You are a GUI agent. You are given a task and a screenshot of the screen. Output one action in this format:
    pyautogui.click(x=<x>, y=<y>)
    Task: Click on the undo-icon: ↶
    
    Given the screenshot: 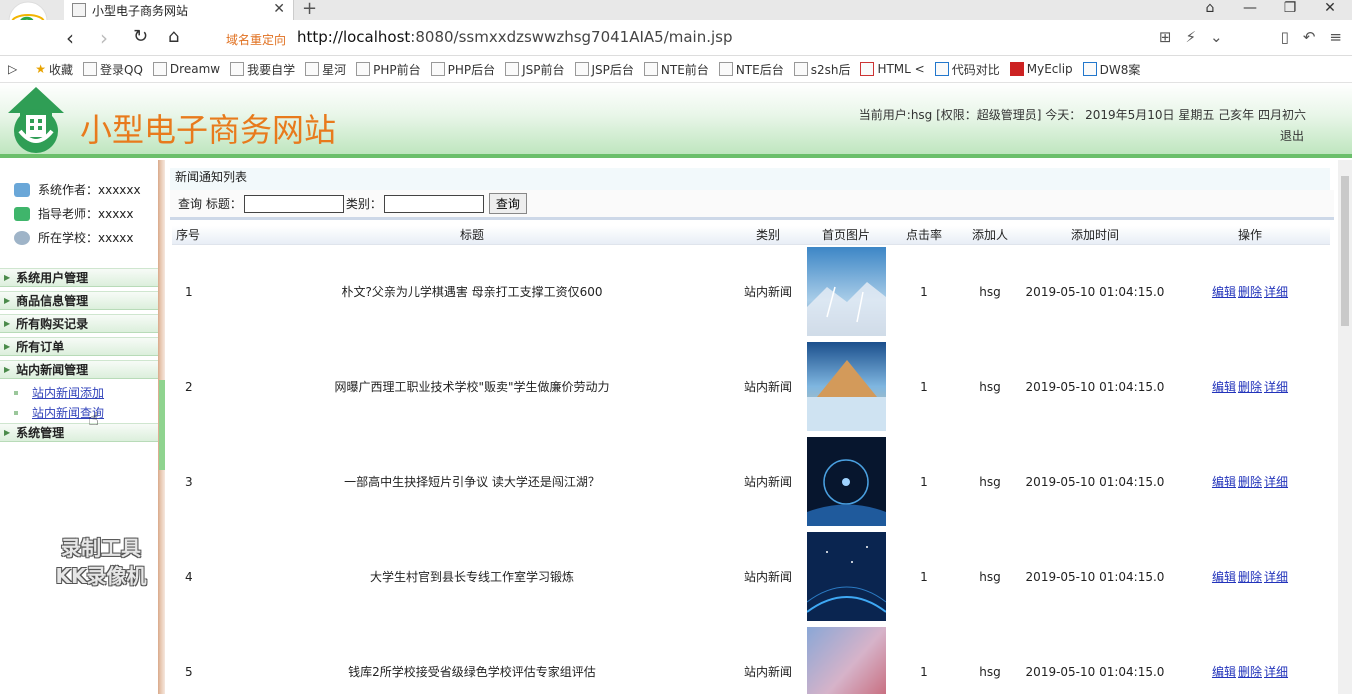 What is the action you would take?
    pyautogui.click(x=1309, y=37)
    